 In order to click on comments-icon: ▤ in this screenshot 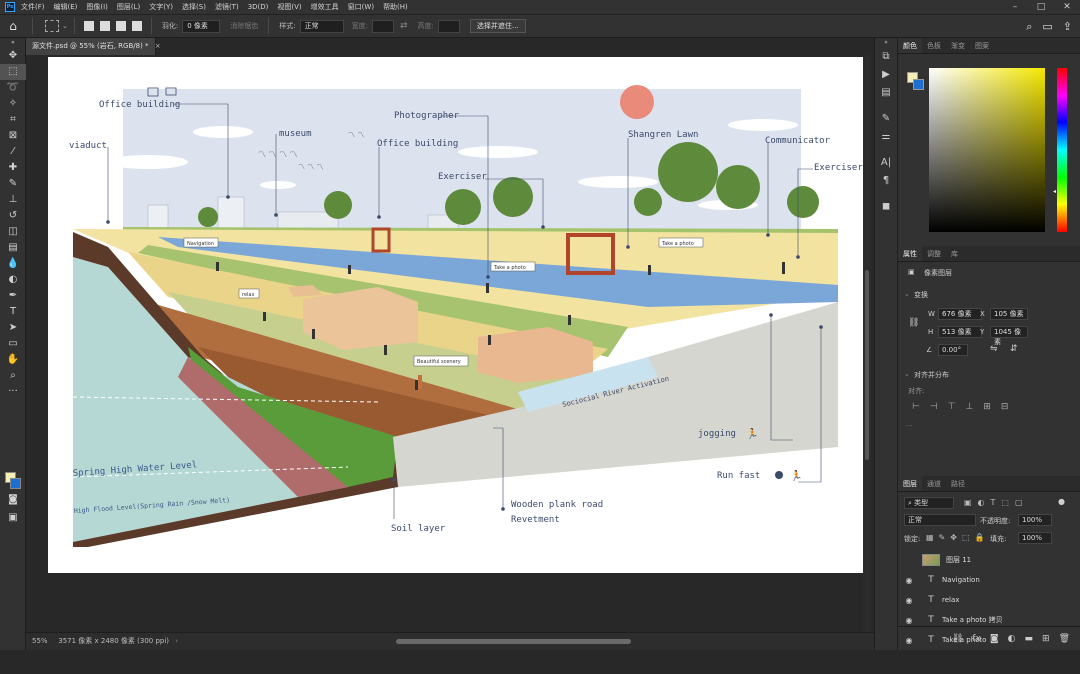, I will do `click(886, 93)`.